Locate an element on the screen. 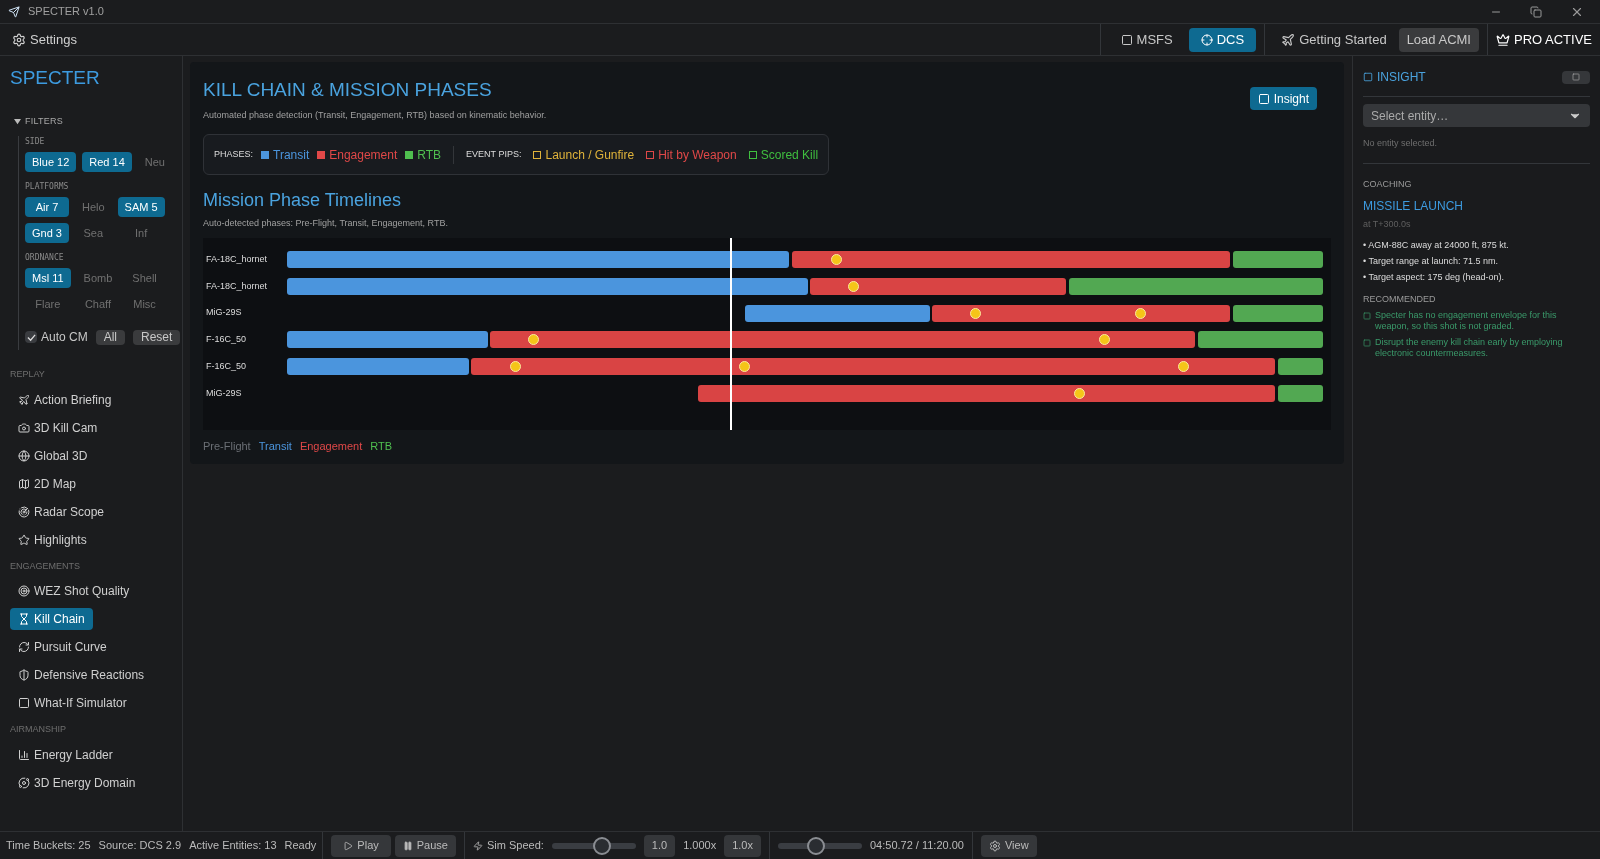 This screenshot has width=1600, height=859. legend-text: Launch / Gunfire is located at coordinates (590, 155).